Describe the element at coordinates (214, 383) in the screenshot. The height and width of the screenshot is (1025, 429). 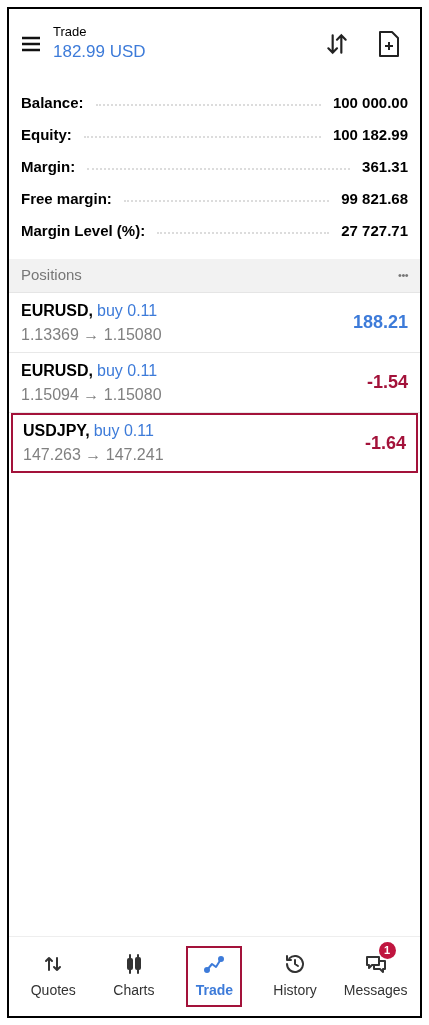
I see `position-row: EURUSD, buy 0.11 1.15094 → 1.15080 -1.54` at that location.